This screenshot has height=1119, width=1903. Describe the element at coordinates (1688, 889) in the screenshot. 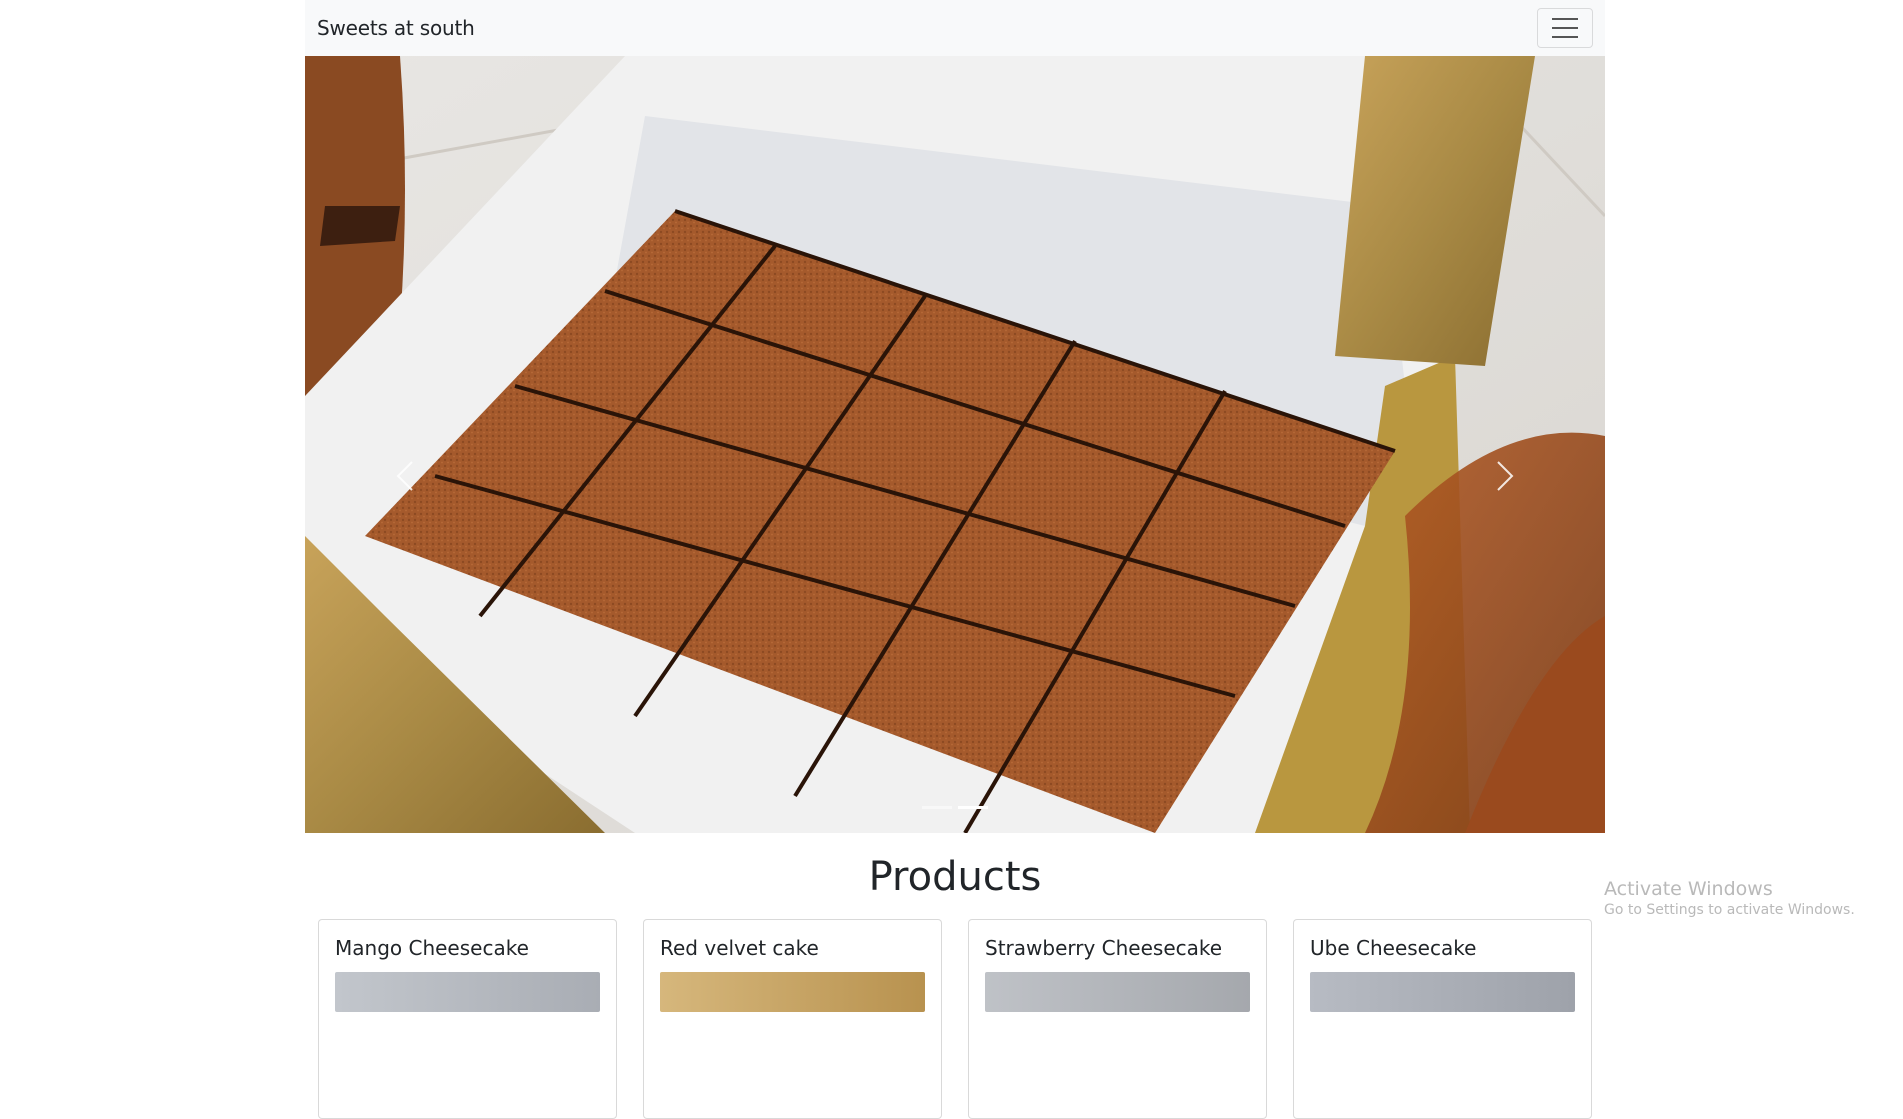

I see `watermark-title: Activate Windows` at that location.